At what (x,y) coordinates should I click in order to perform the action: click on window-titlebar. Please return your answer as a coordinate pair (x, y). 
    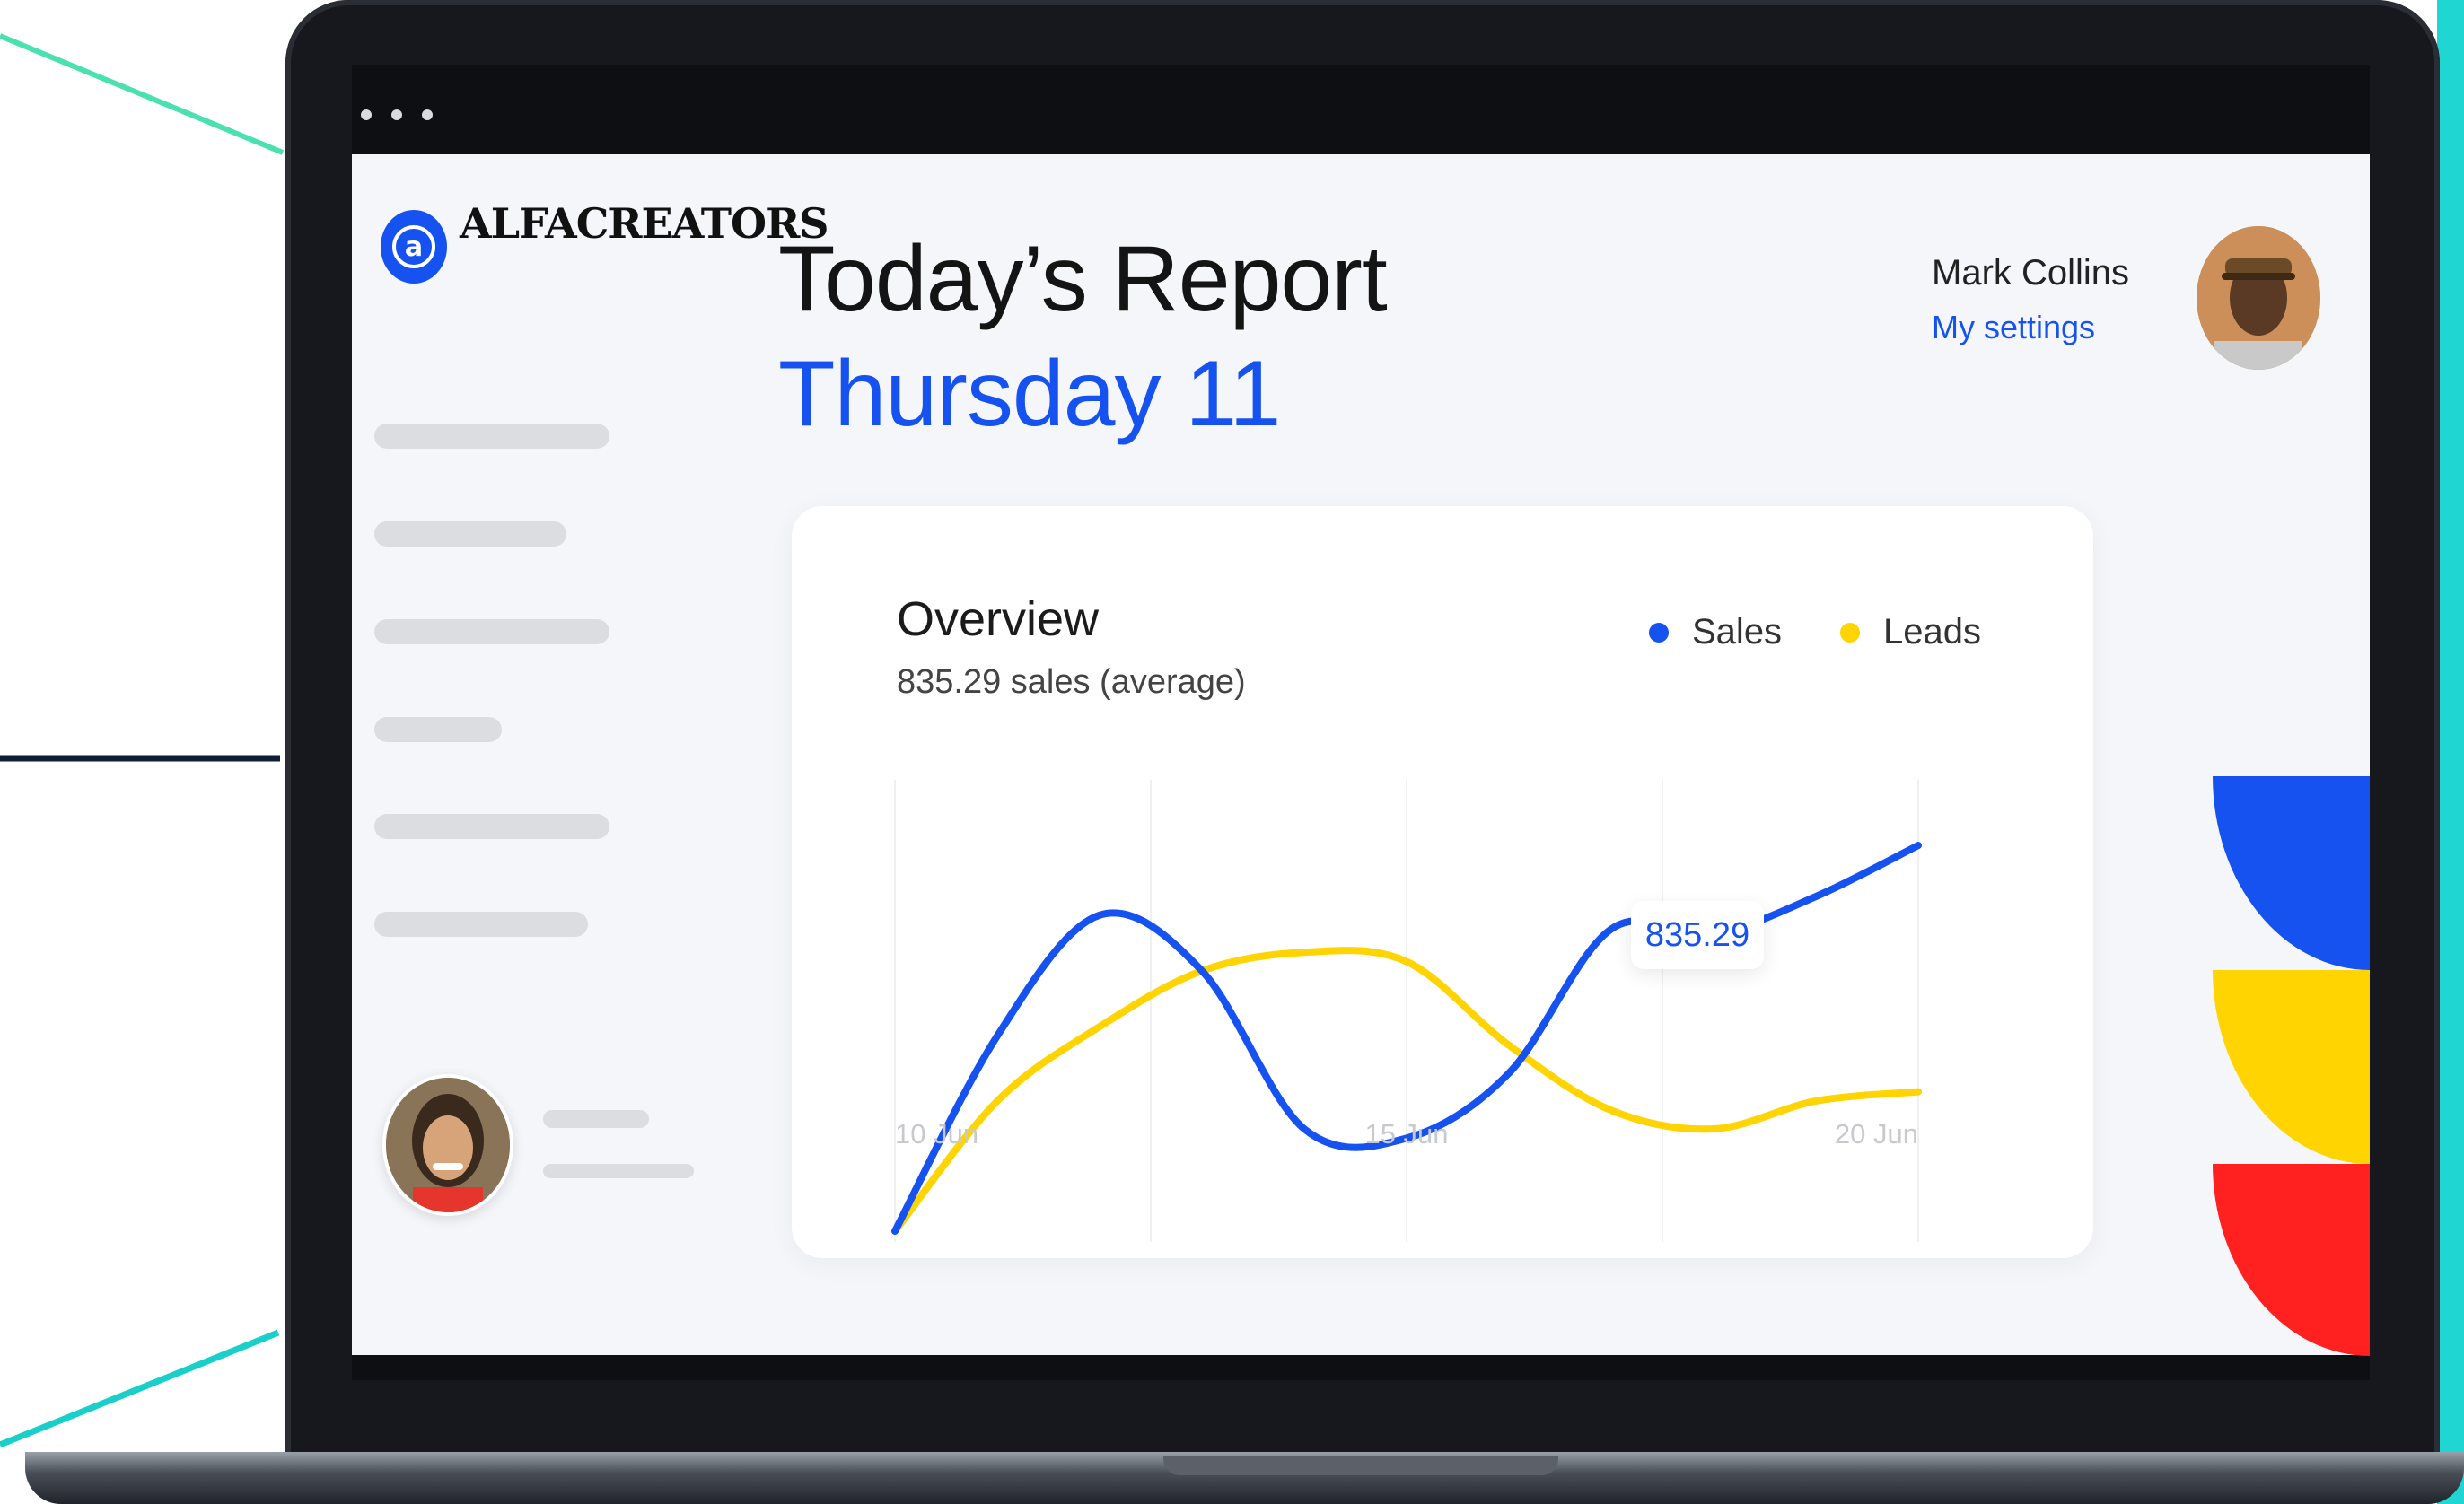
    Looking at the image, I should click on (1361, 109).